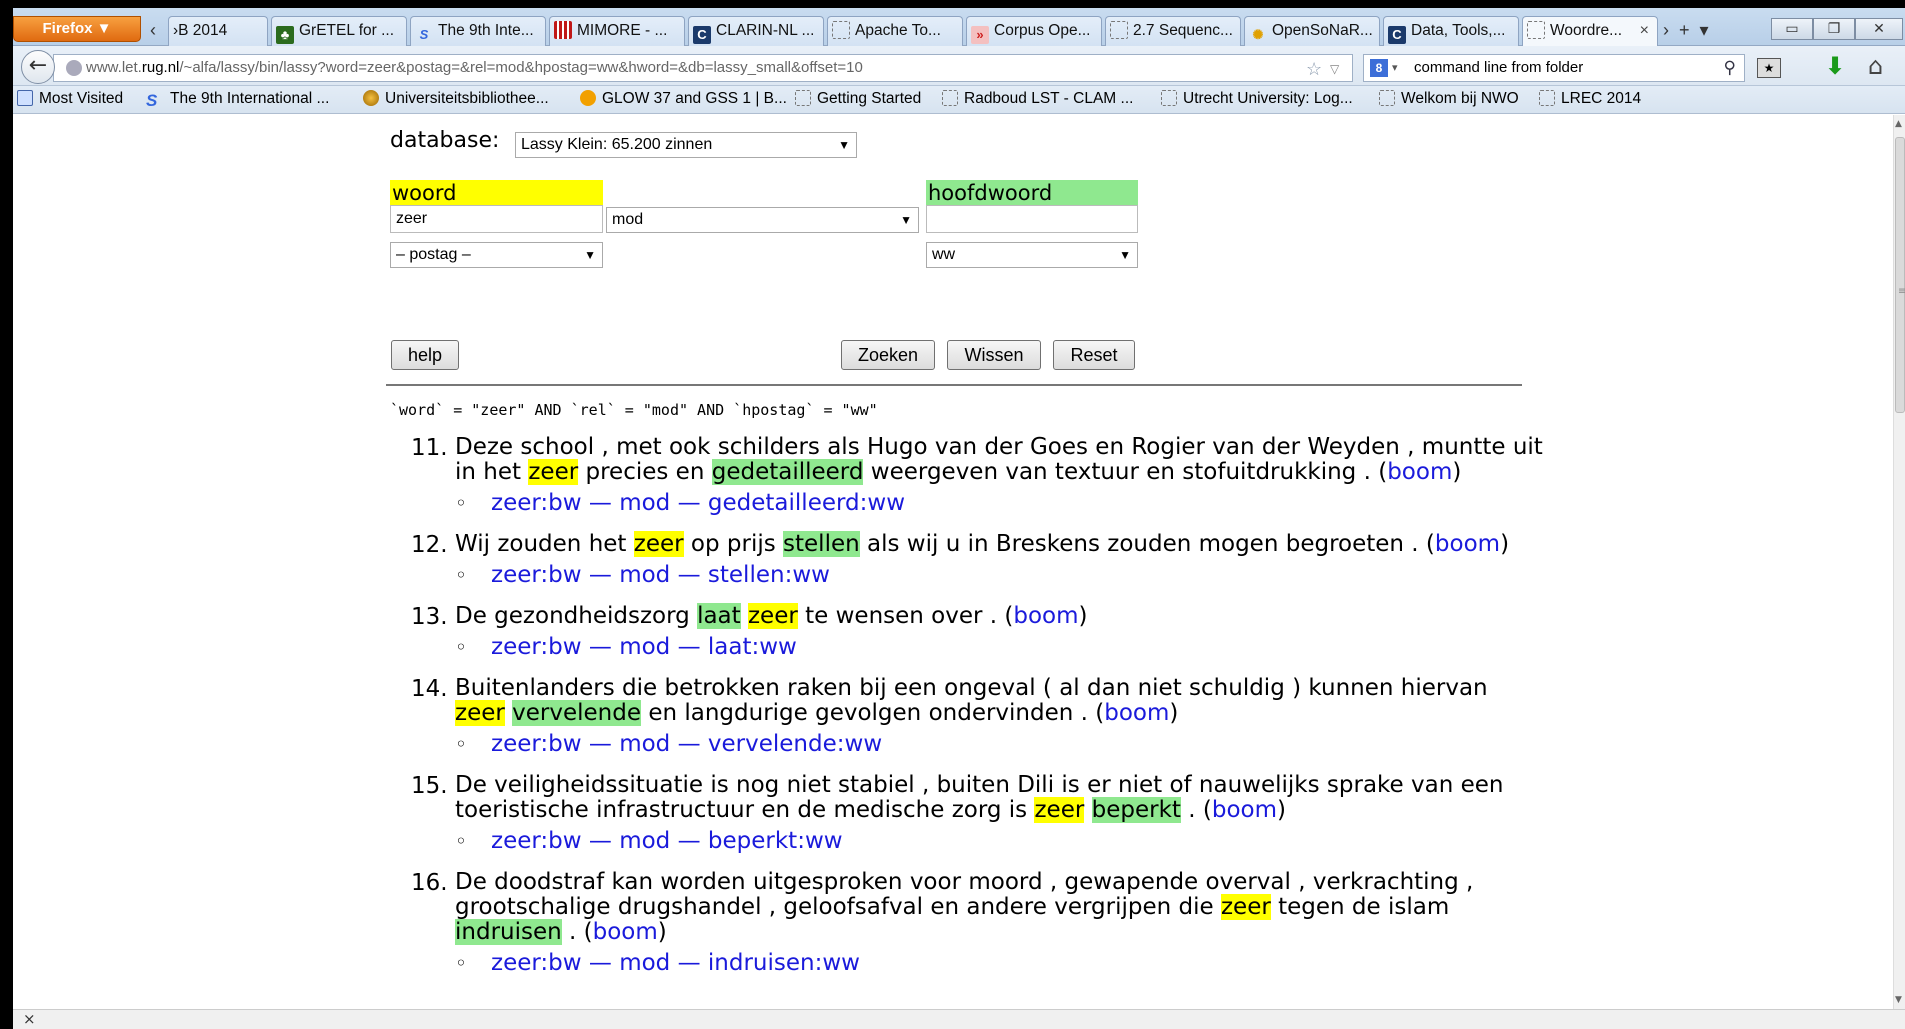 The image size is (1905, 1029). What do you see at coordinates (70, 99) in the screenshot?
I see `bookmark-most-visited: Most Visited` at bounding box center [70, 99].